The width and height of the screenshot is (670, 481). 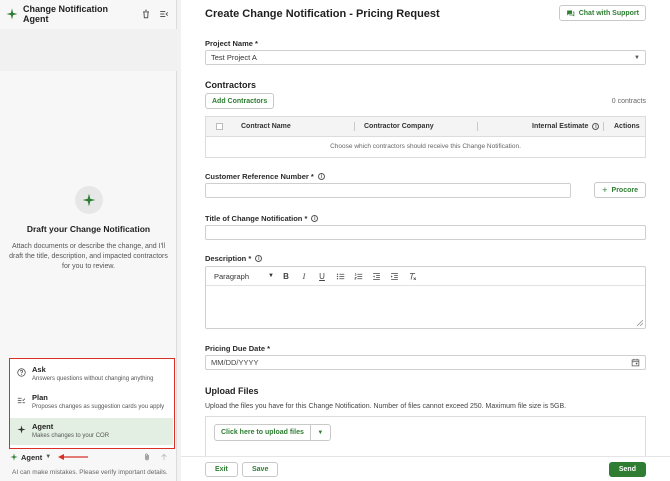 I want to click on underline-icon: U, so click(x=322, y=276).